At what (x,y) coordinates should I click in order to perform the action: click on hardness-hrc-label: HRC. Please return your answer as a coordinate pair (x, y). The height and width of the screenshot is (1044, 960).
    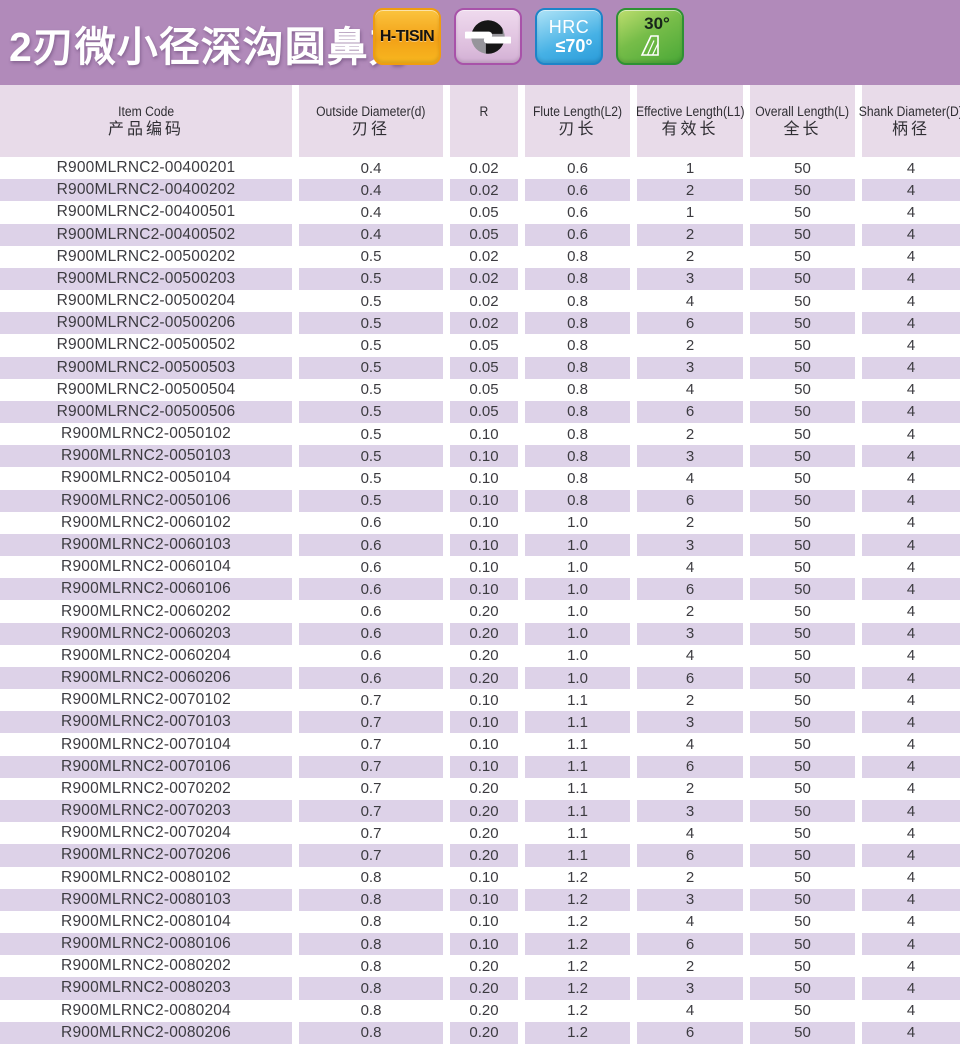
    Looking at the image, I should click on (569, 26).